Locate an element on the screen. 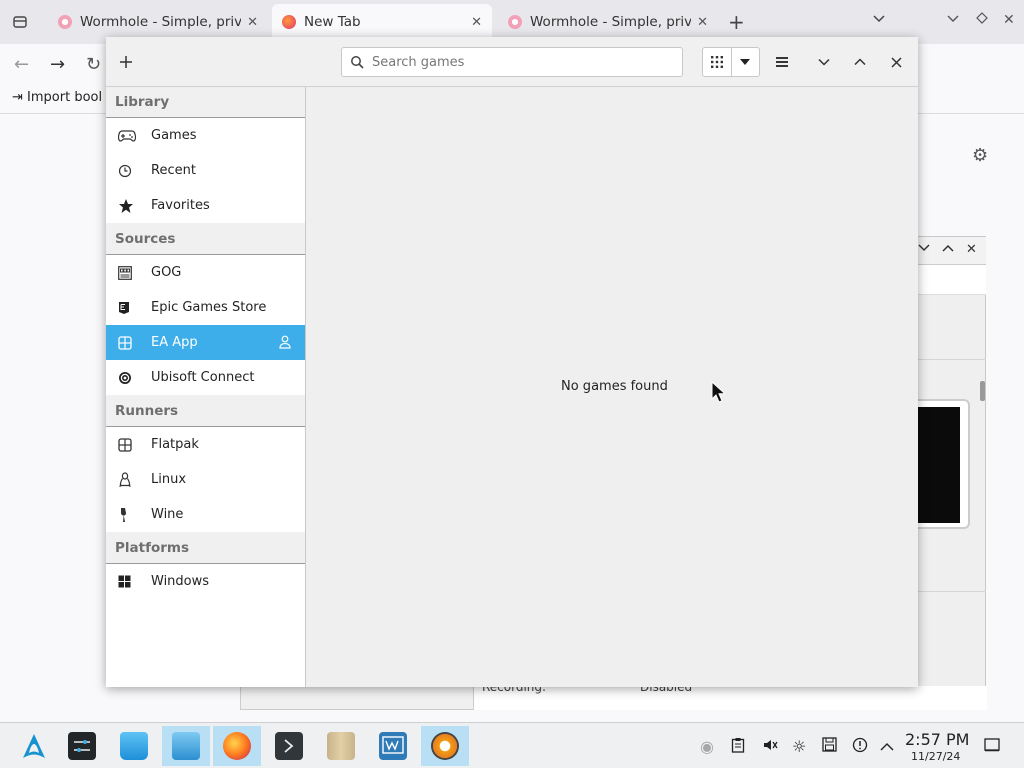  import-bookmarks-label: Import bool is located at coordinates (65, 97).